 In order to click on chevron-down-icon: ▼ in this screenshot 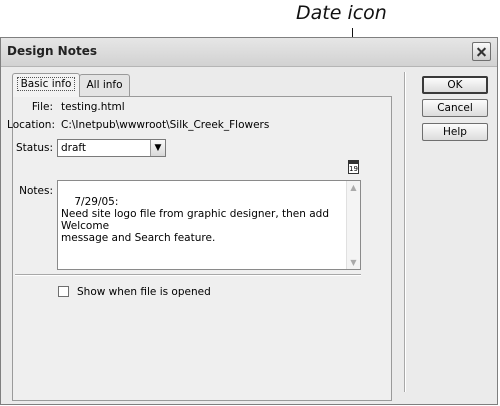, I will do `click(157, 148)`.